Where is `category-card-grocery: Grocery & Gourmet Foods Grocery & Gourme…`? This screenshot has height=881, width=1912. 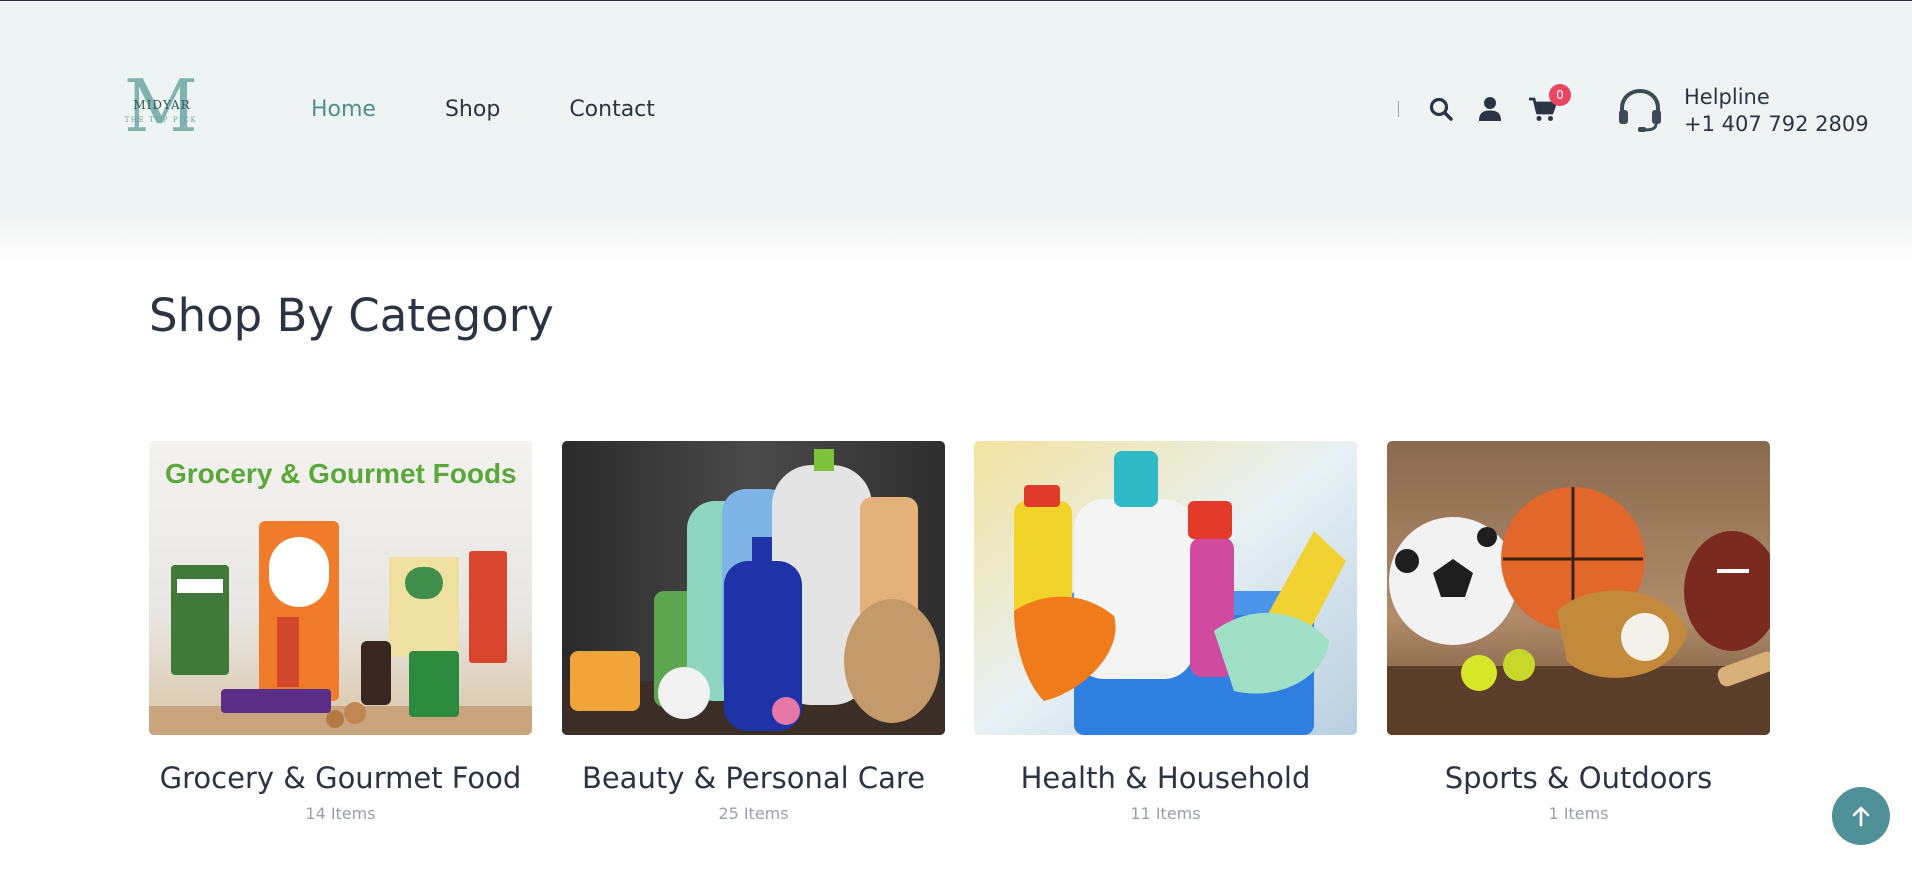
category-card-grocery: Grocery & Gourmet Foods Grocery & Gourme… is located at coordinates (340, 632).